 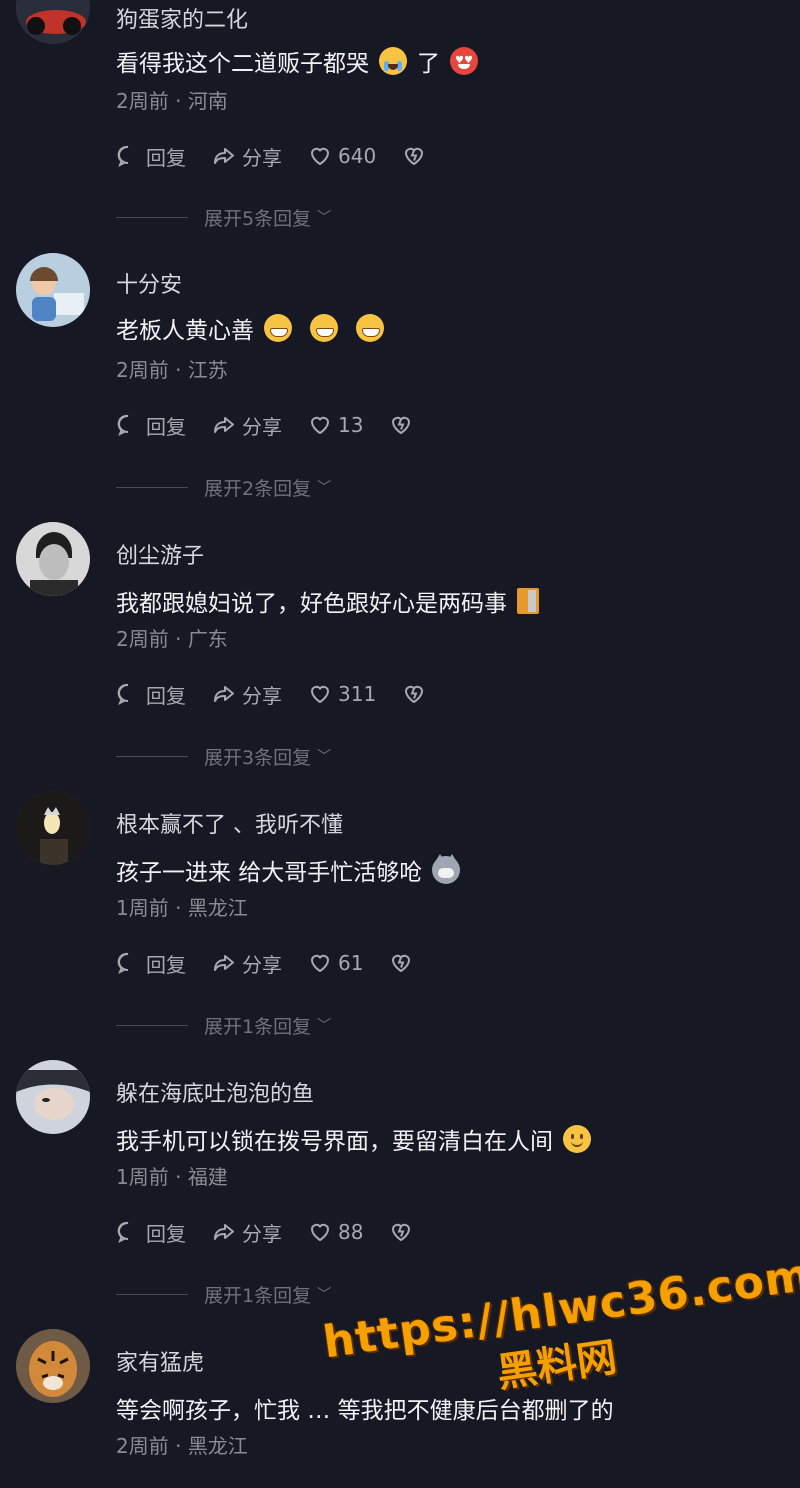 What do you see at coordinates (258, 1026) in the screenshot?
I see `expand-replies-label: 展开1条回复` at bounding box center [258, 1026].